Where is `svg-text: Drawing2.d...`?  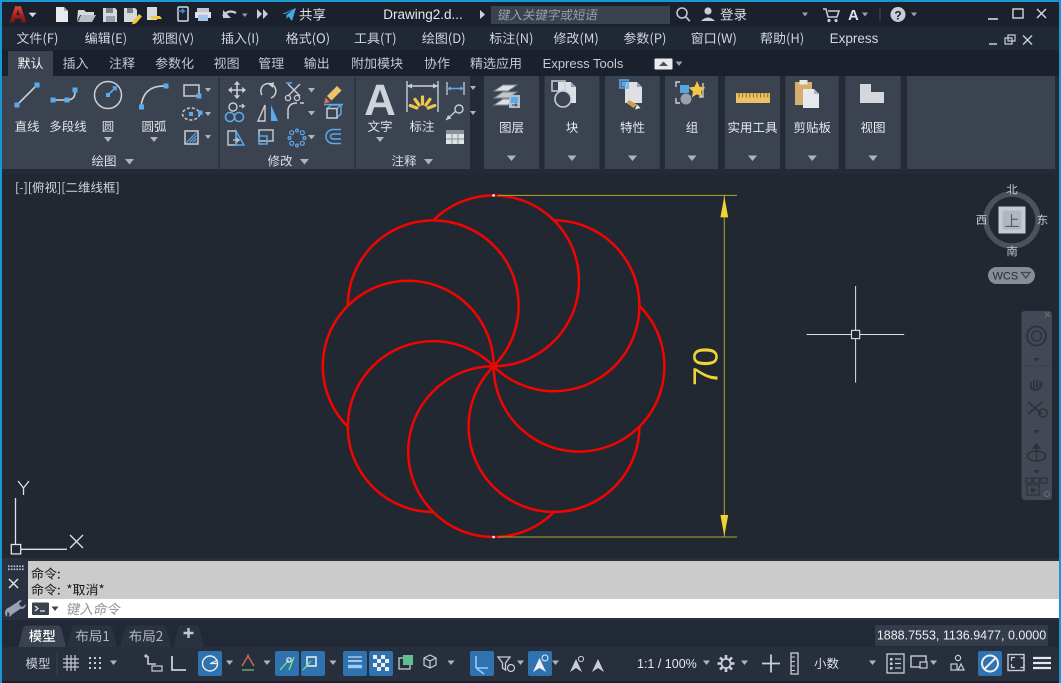
svg-text: Drawing2.d... is located at coordinates (423, 14).